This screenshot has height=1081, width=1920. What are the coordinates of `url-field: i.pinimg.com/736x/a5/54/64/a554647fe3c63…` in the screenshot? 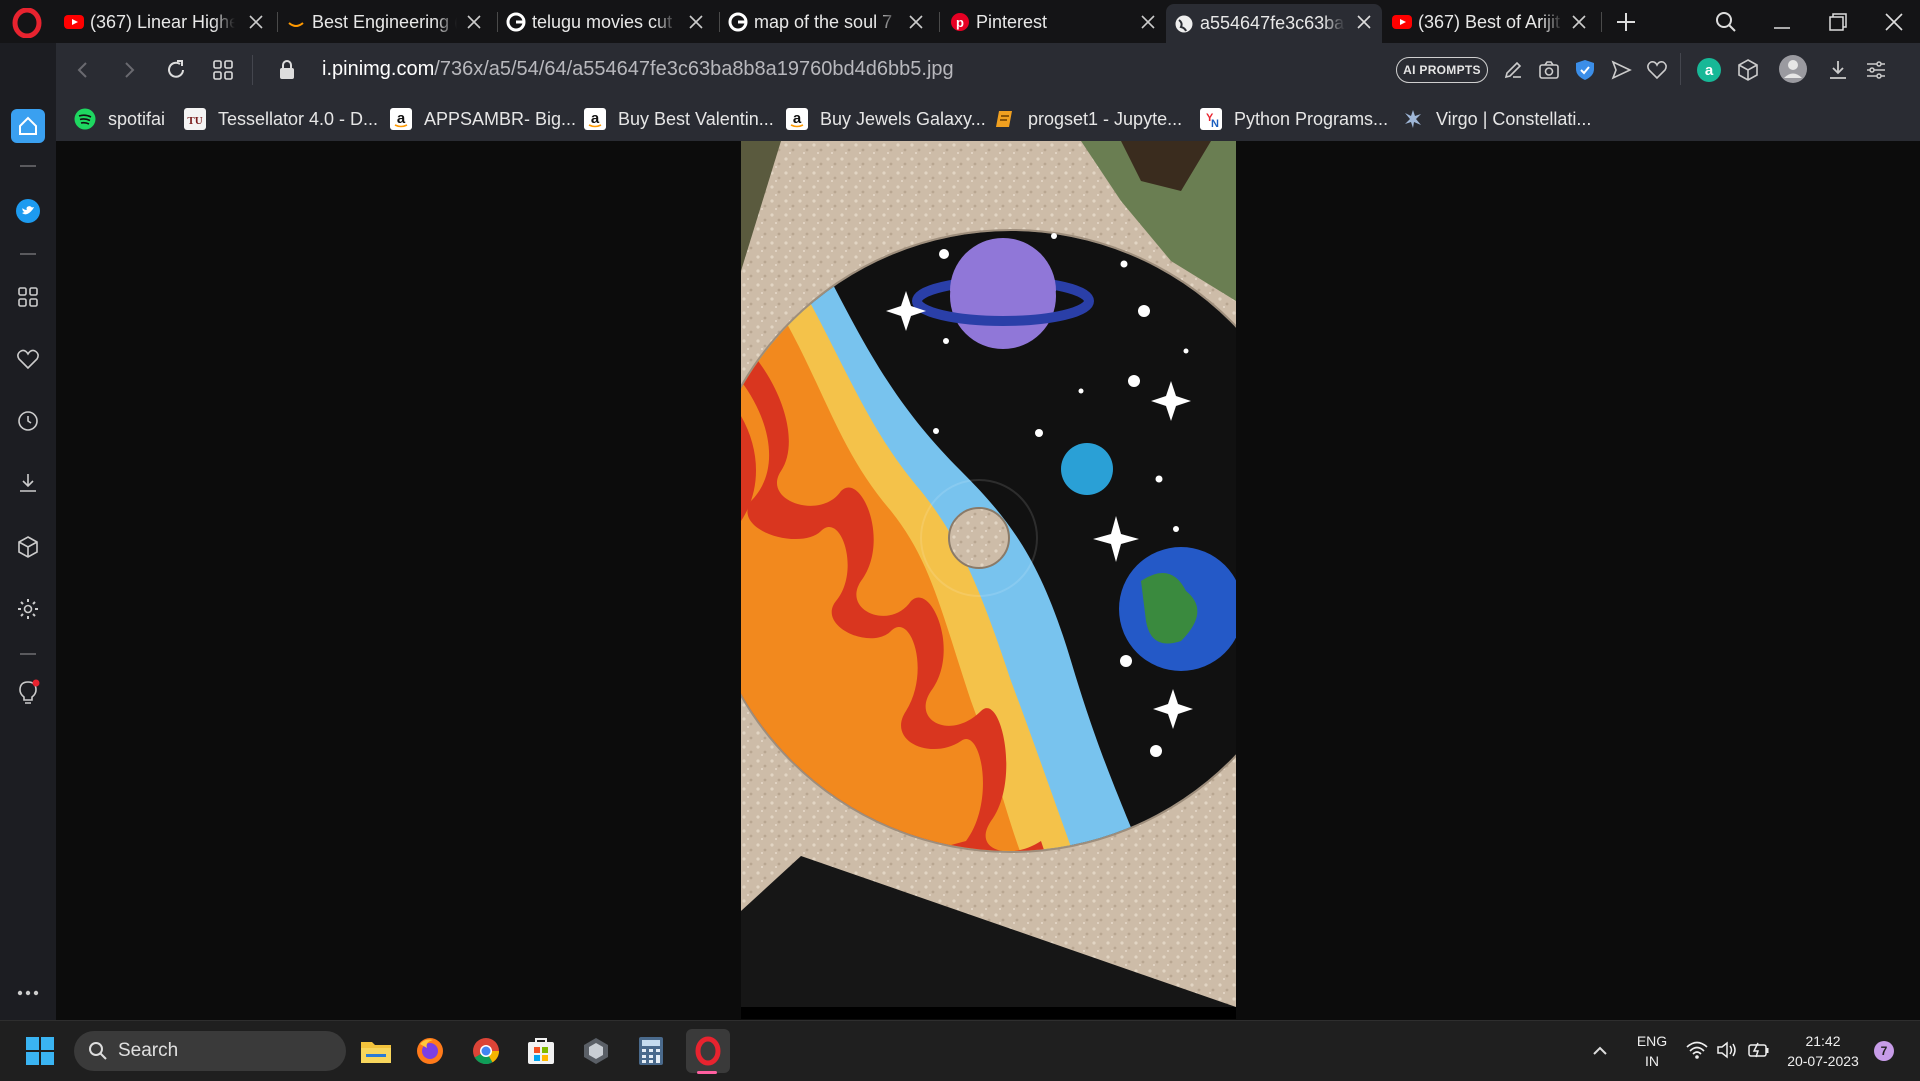 It's located at (638, 69).